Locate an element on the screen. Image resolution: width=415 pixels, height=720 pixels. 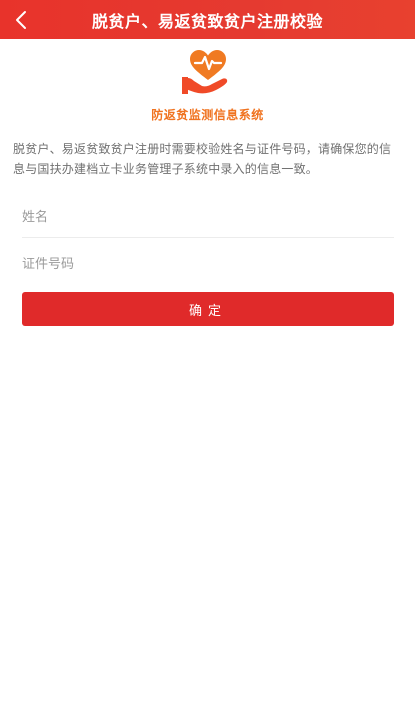
confirm-button: 确定 is located at coordinates (208, 309).